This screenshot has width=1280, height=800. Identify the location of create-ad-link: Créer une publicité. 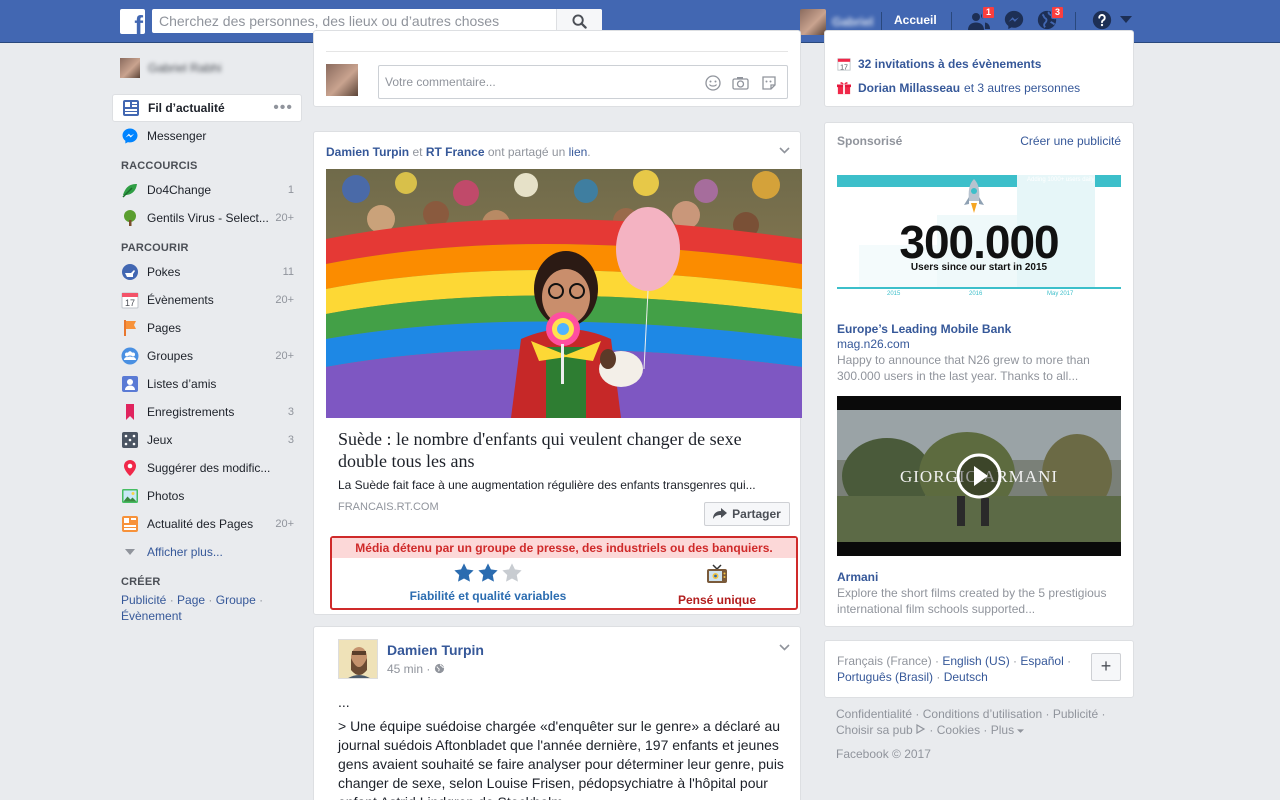
(1070, 141).